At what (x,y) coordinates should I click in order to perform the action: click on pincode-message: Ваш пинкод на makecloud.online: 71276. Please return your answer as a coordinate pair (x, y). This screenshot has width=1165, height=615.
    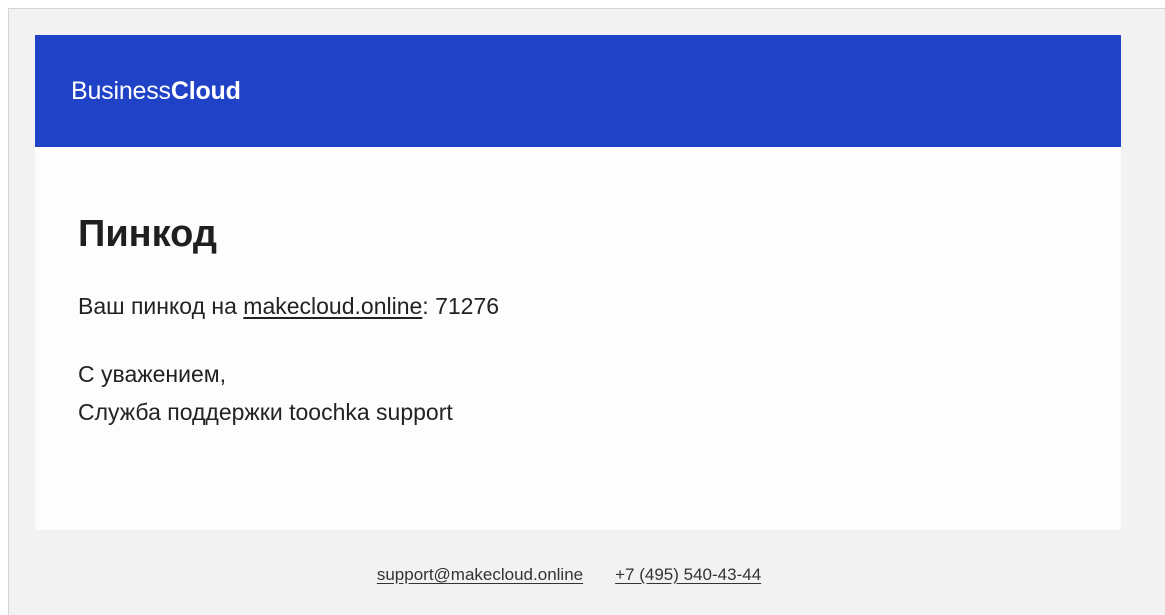
    Looking at the image, I should click on (599, 306).